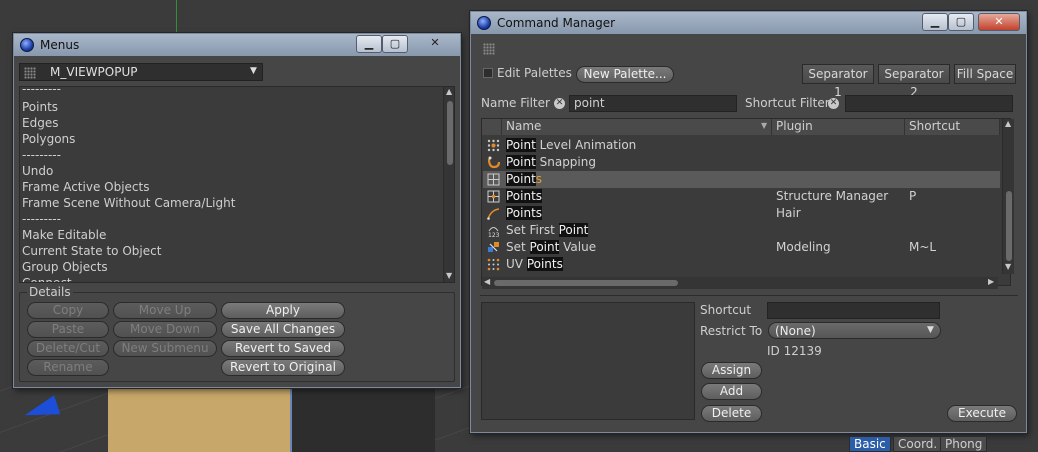 The image size is (1038, 452). I want to click on menu-item: Frame Active Objects, so click(85, 187).